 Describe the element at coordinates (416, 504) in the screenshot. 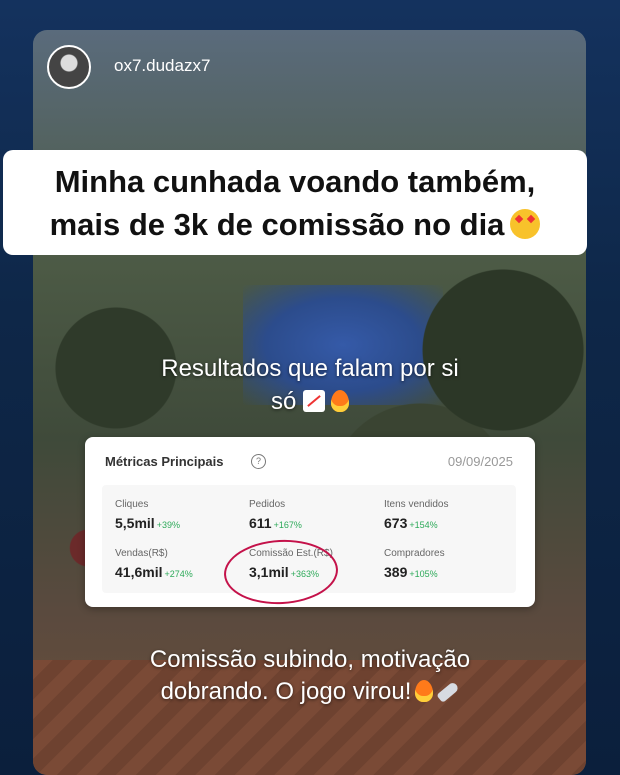

I see `metric-label: Itens vendidos` at that location.